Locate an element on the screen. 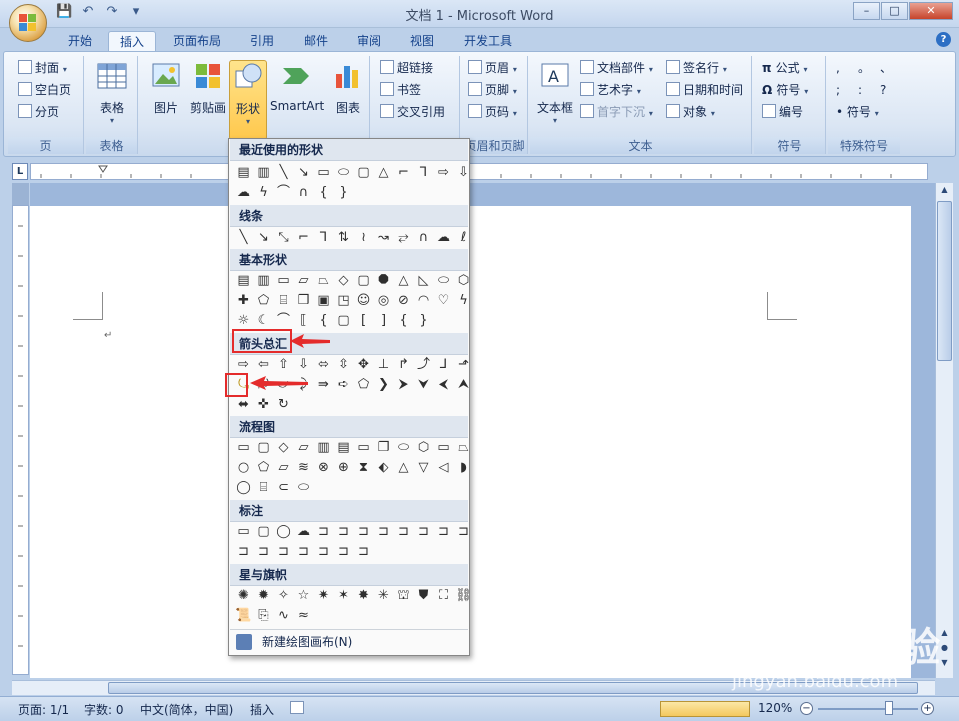  line-callout-12: ⊐ is located at coordinates (303, 551).